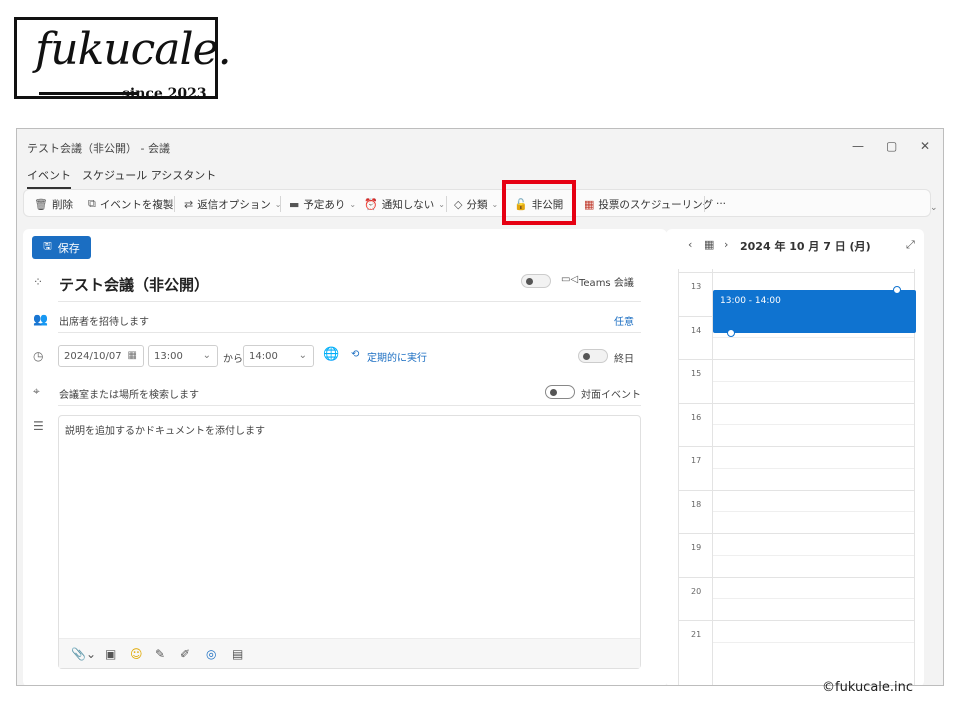 This screenshot has height=720, width=960. What do you see at coordinates (136, 654) in the screenshot?
I see `emoji-icon: ☺` at bounding box center [136, 654].